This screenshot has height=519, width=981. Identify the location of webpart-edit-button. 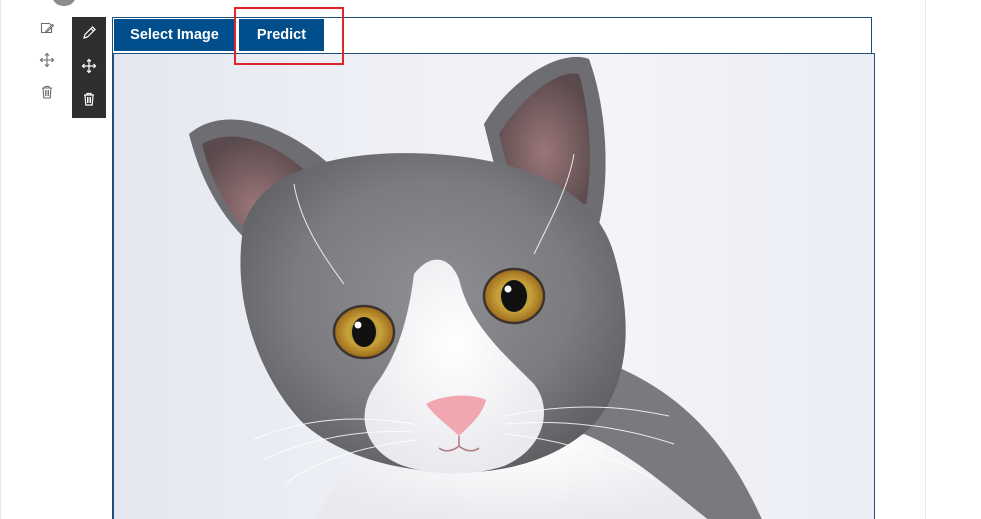
(89, 35).